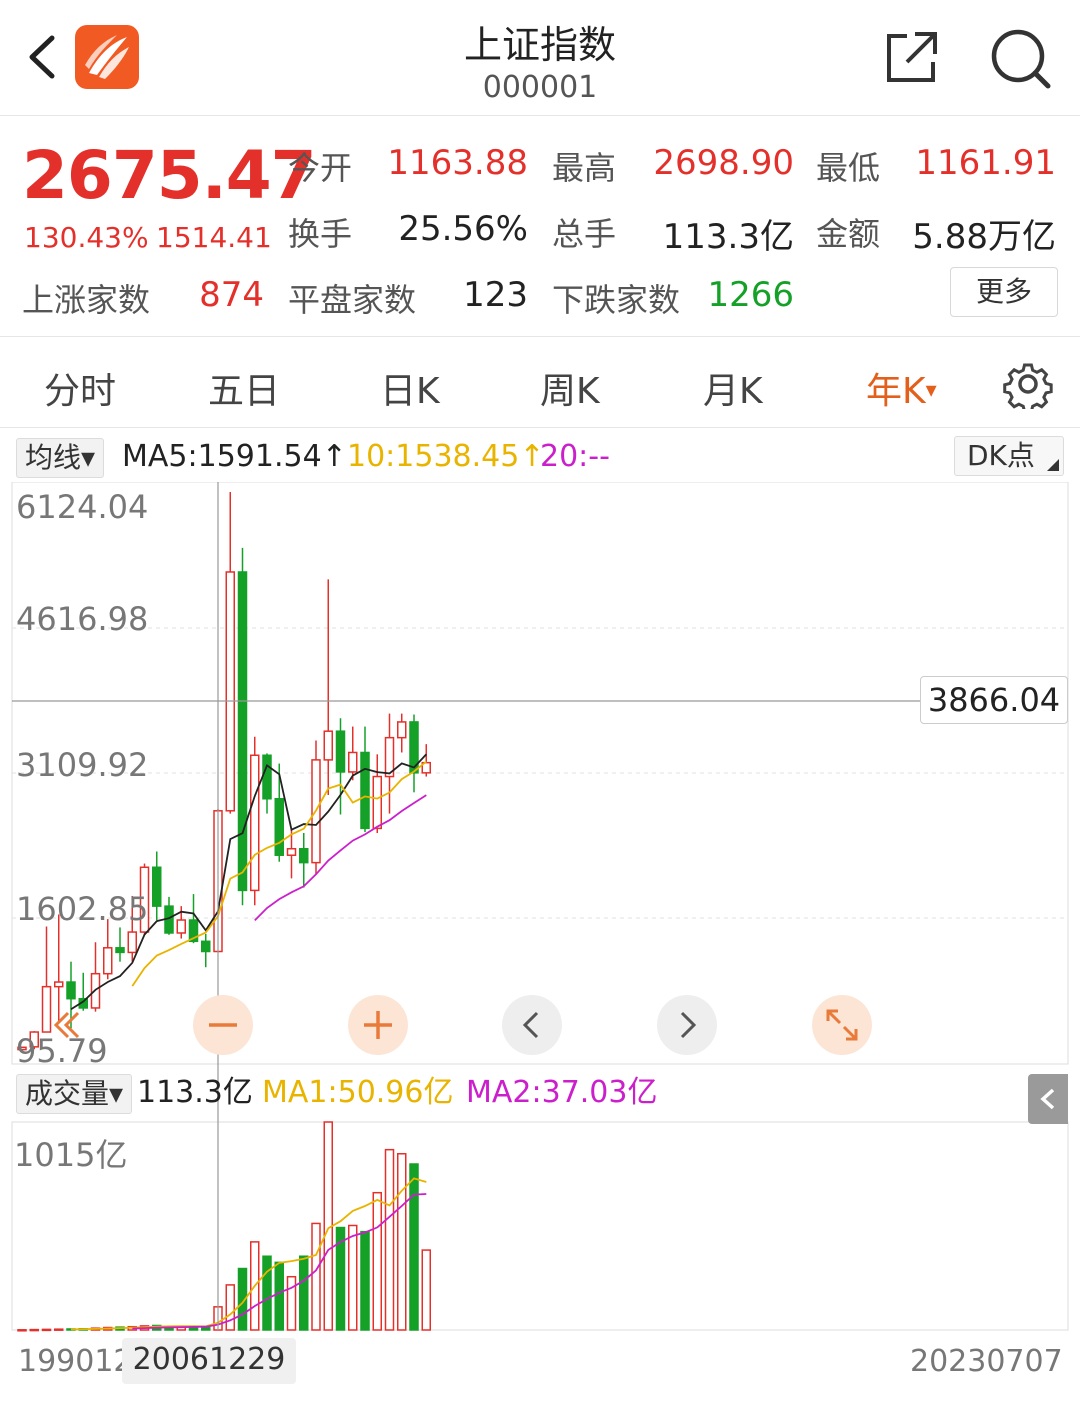 Image resolution: width=1080 pixels, height=1401 pixels. I want to click on chevron-down-icon: ▾, so click(931, 390).